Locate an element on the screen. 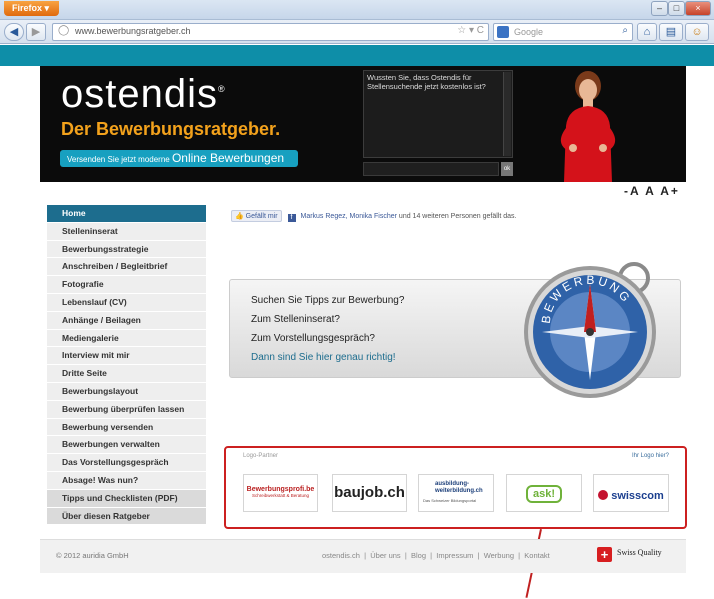 This screenshot has width=714, height=599. back-arrow-icon: ◀ is located at coordinates (14, 32).